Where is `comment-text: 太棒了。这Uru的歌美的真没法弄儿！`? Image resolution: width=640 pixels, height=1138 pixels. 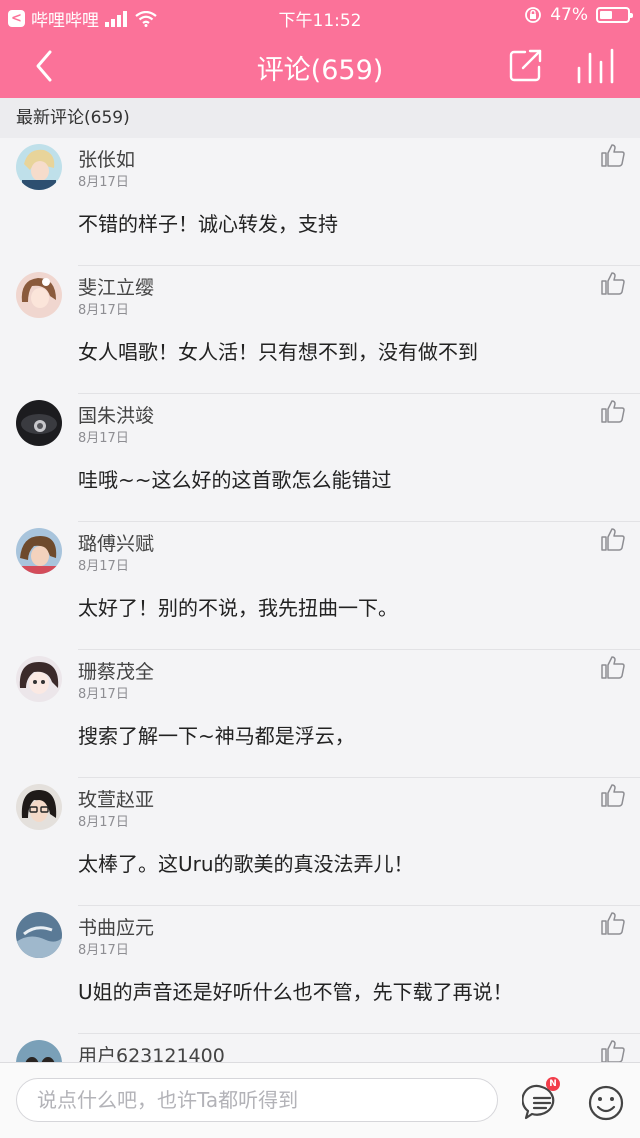 comment-text: 太棒了。这Uru的歌美的真没法弄儿！ is located at coordinates (246, 864).